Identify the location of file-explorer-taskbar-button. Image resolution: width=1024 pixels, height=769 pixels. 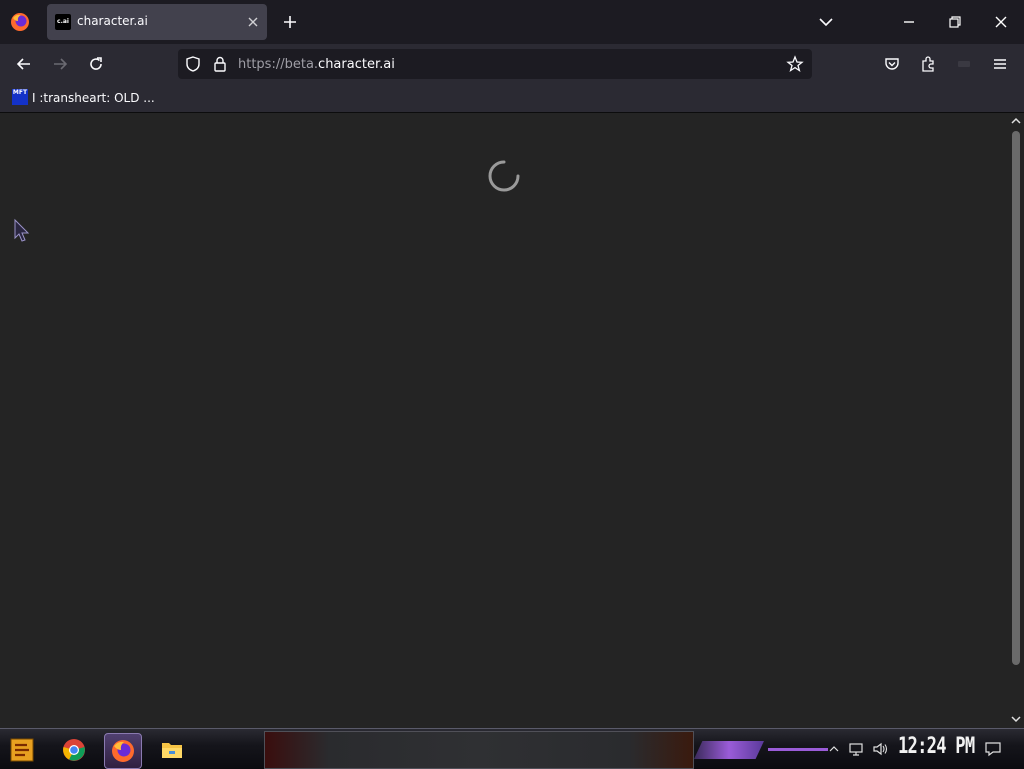
(172, 750).